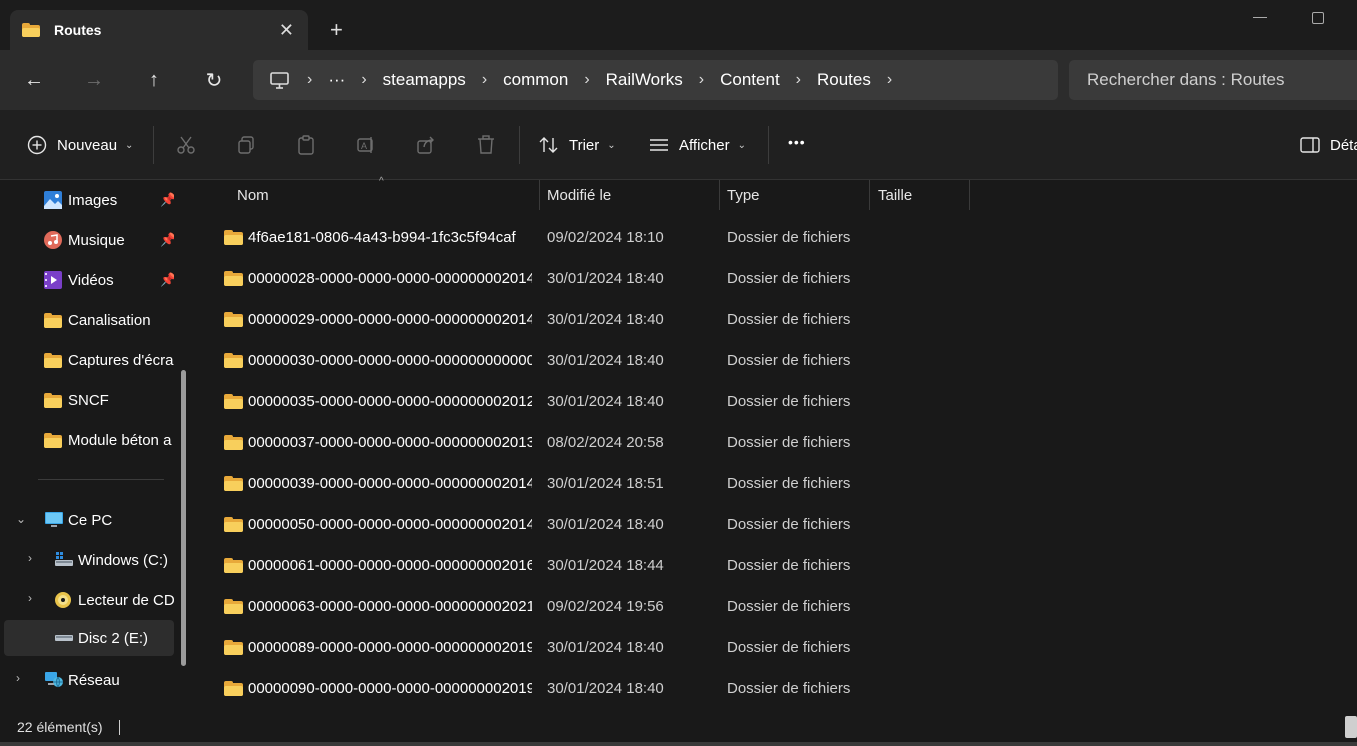 Image resolution: width=1357 pixels, height=746 pixels. I want to click on sidebar-item-images: Images 📌, so click(89, 200).